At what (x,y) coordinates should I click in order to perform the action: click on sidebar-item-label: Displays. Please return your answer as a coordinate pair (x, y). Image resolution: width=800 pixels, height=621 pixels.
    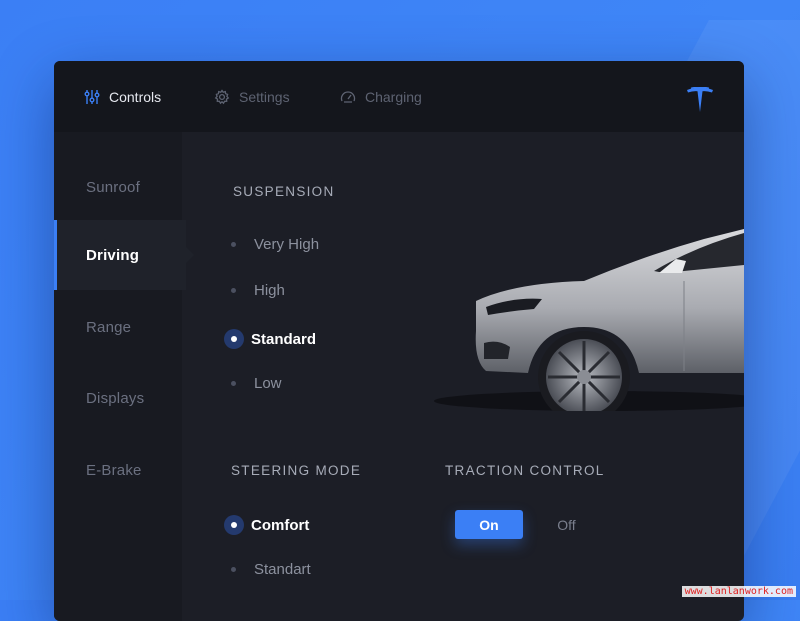
    Looking at the image, I should click on (115, 398).